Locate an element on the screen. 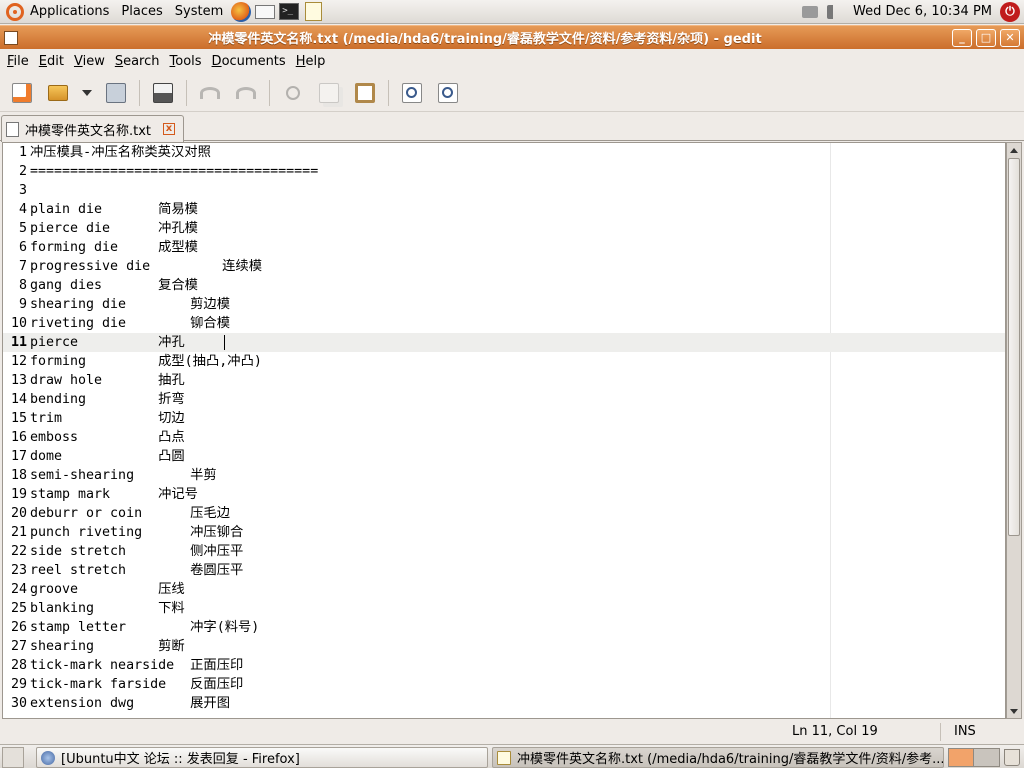 The height and width of the screenshot is (768, 1024). editor-line: 28 tick-mark nearside 正面压印 is located at coordinates (504, 665).